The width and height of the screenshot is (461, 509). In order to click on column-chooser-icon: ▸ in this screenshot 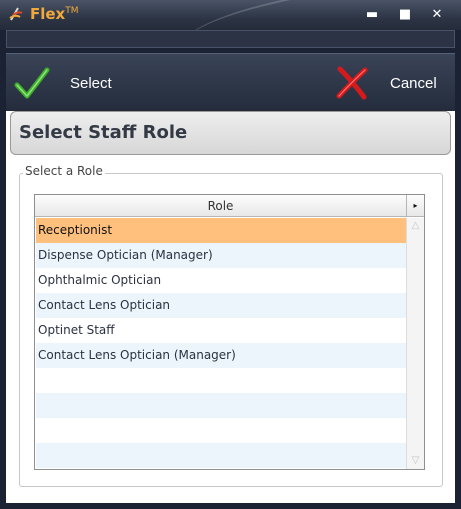, I will do `click(415, 206)`.